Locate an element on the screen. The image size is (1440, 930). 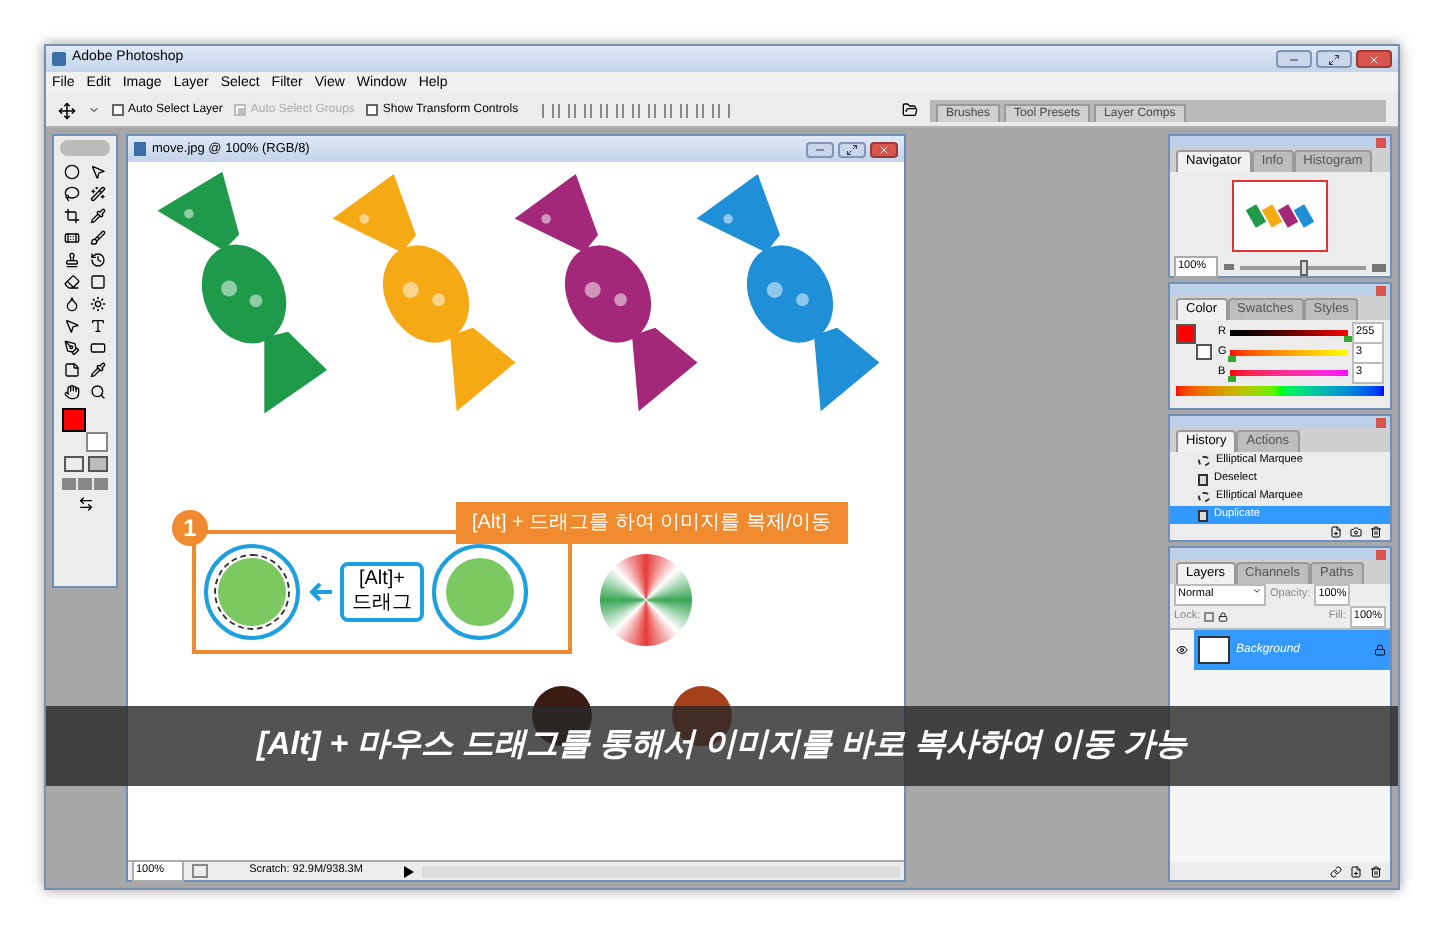
note-icon is located at coordinates (72, 369).